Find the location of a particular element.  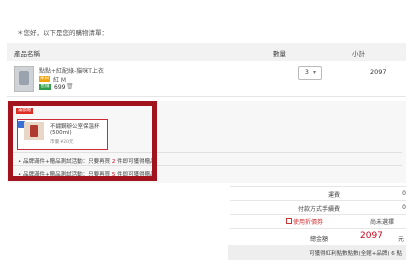

chevron-down-icon: ▾ is located at coordinates (315, 72).